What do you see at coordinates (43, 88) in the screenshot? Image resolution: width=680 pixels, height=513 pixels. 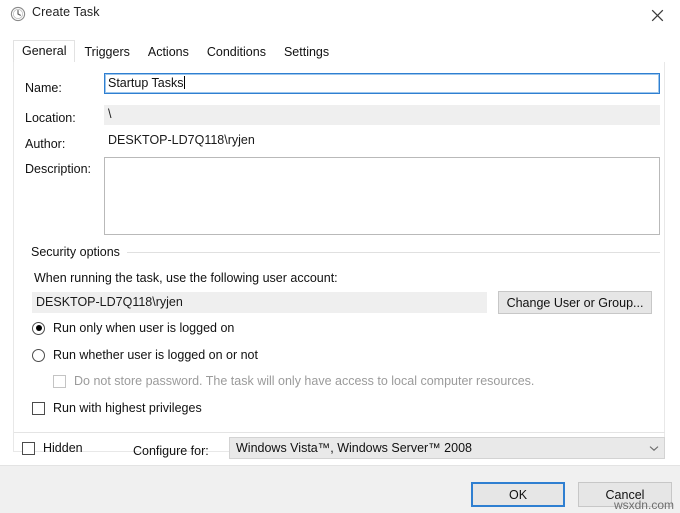 I see `name-label: Name:` at bounding box center [43, 88].